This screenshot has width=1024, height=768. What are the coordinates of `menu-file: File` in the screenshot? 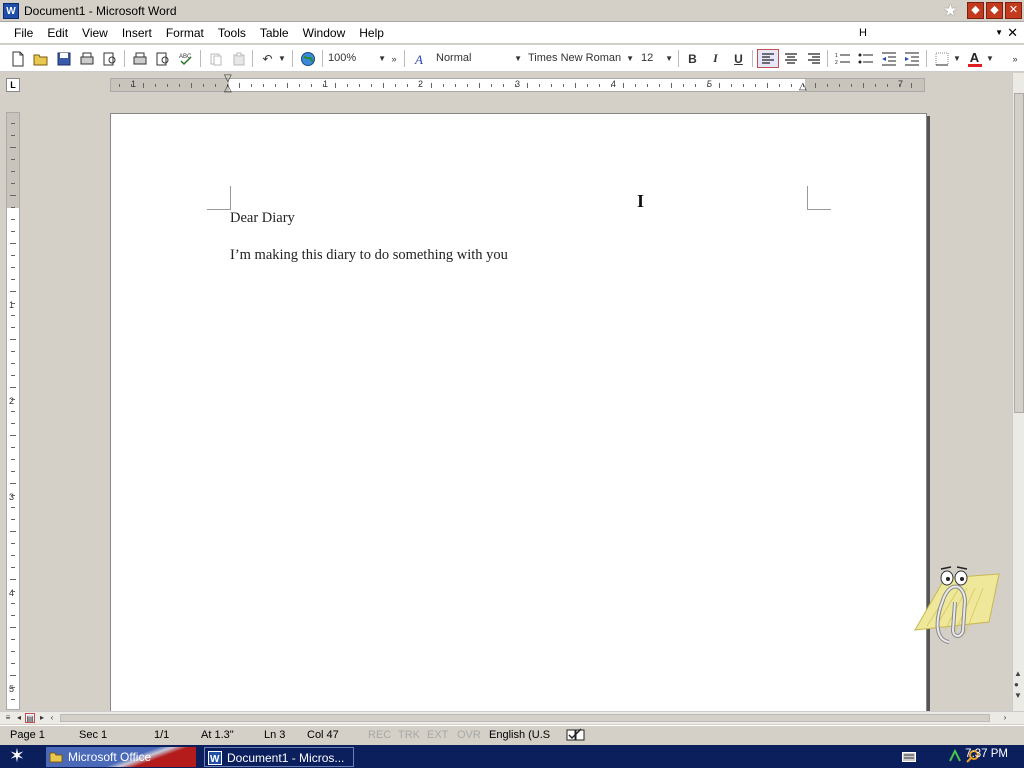 It's located at (23, 33).